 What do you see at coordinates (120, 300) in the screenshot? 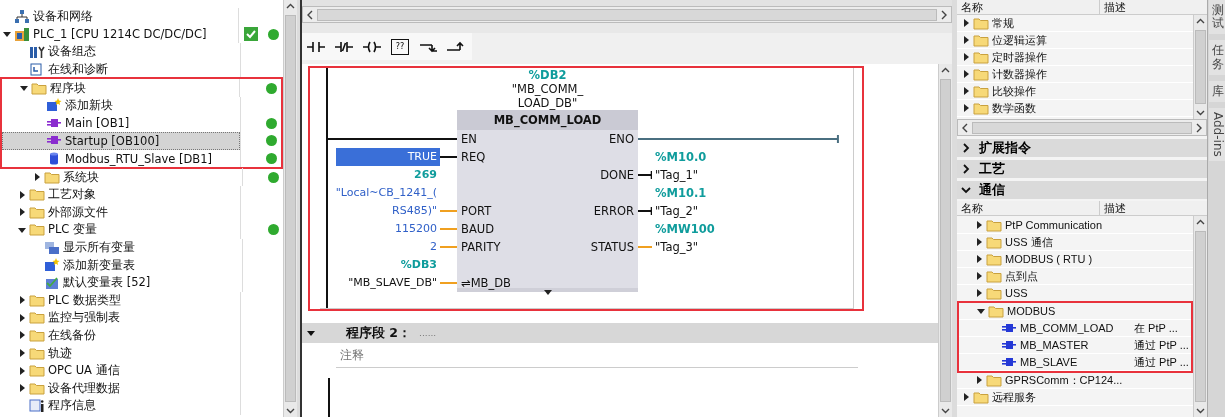
I see `tree-item: PLC 数据类型` at bounding box center [120, 300].